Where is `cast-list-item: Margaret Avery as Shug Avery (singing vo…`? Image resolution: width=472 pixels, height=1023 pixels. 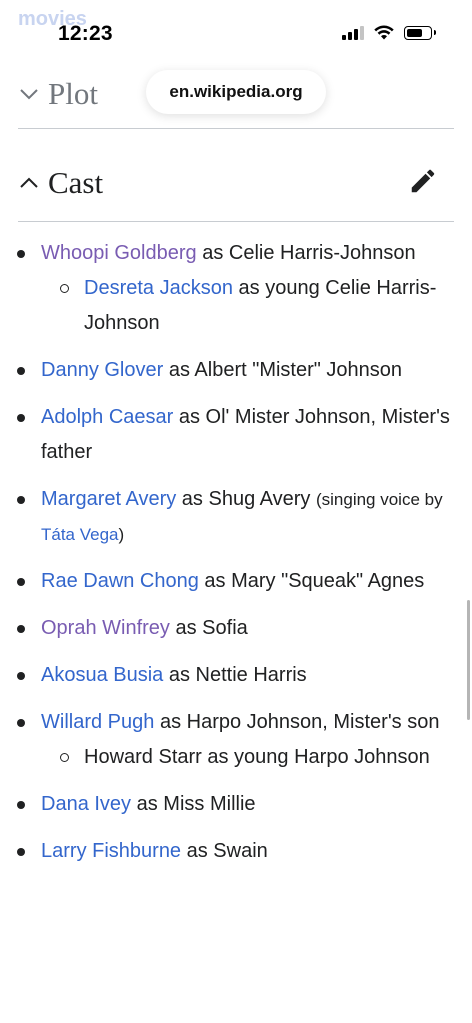 cast-list-item: Margaret Avery as Shug Avery (singing vo… is located at coordinates (236, 517).